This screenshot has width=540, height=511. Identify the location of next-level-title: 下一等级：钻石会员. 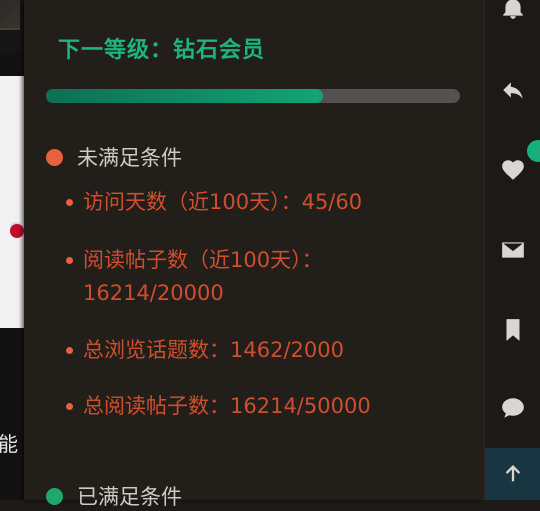
(162, 50).